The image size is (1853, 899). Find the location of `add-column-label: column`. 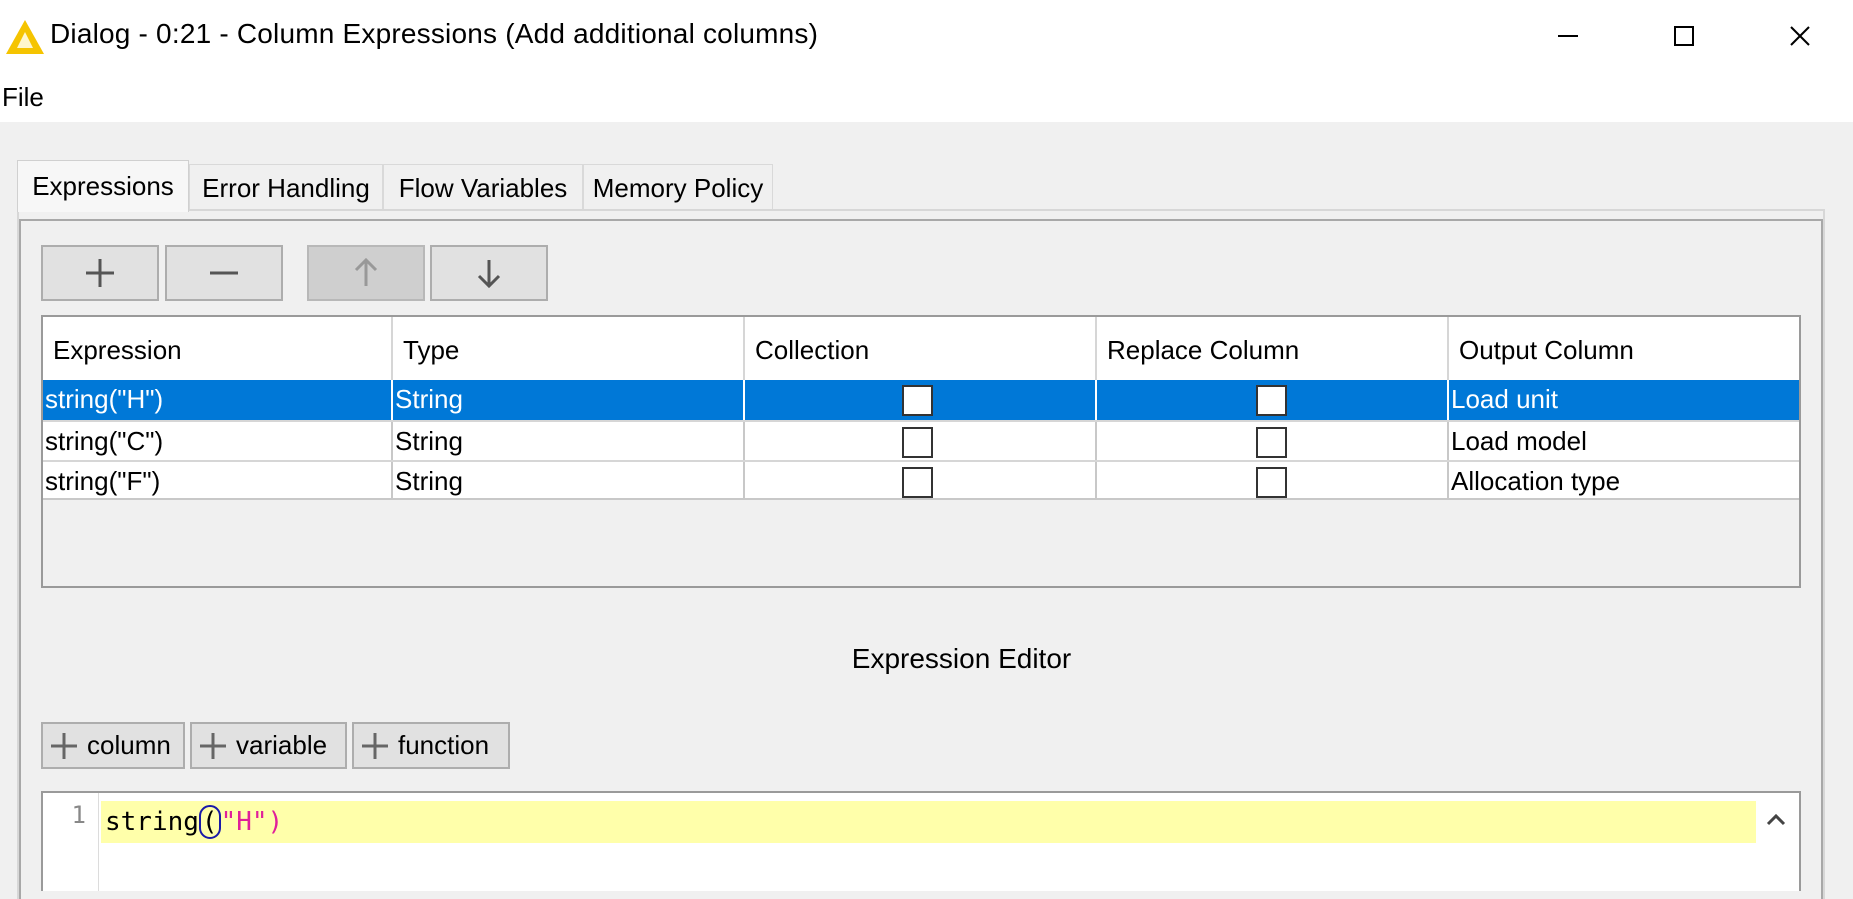

add-column-label: column is located at coordinates (129, 745).